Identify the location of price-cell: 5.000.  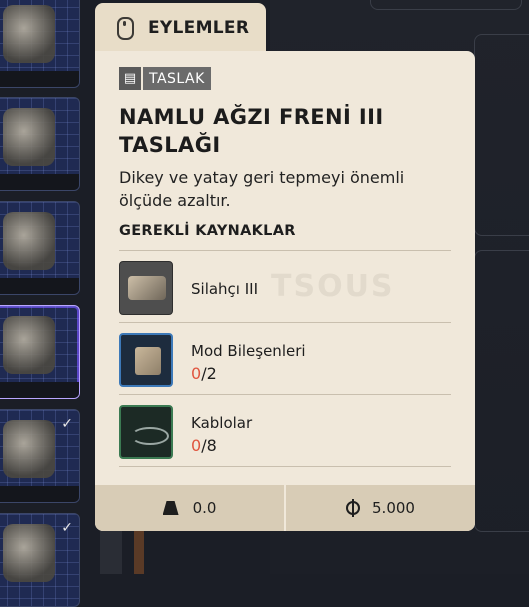
(380, 508).